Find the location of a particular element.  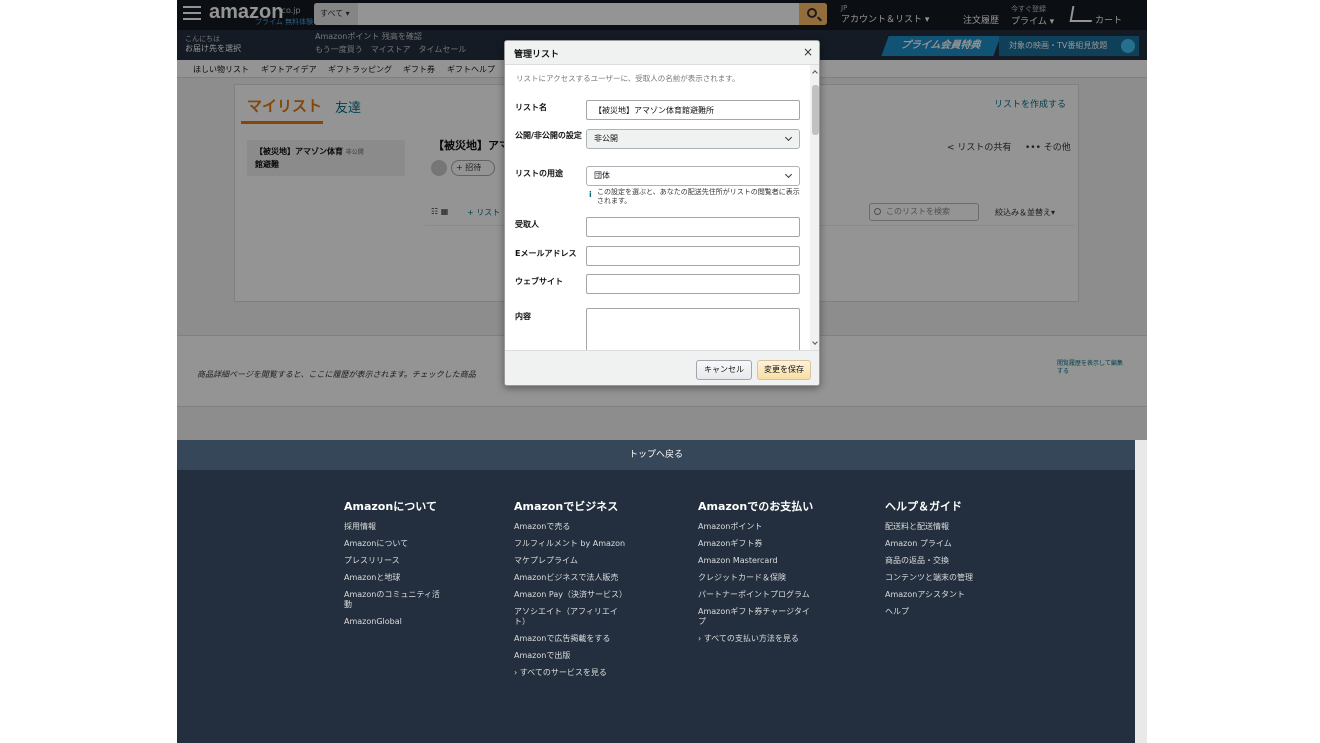

recipient-input is located at coordinates (693, 227).